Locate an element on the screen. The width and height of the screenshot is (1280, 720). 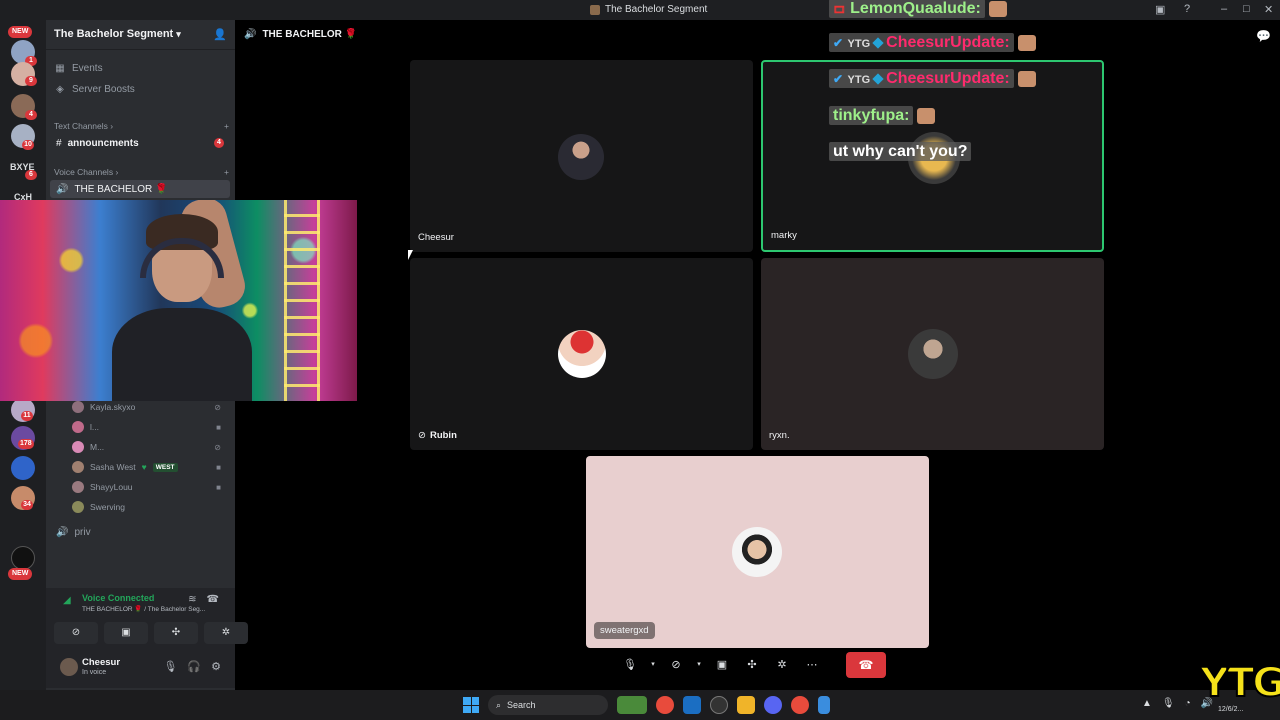
more-icon: ⋯ is located at coordinates (812, 665).